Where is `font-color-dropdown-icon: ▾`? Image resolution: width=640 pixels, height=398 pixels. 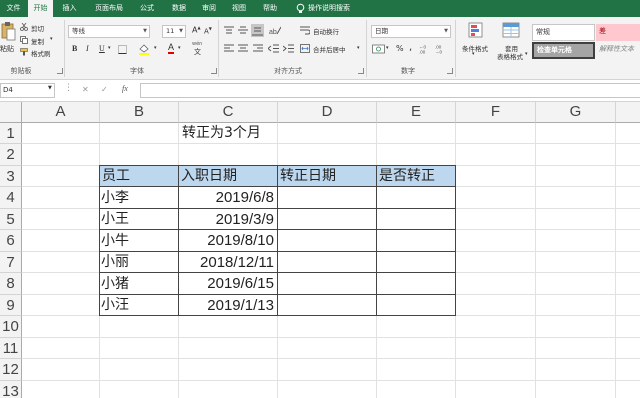 font-color-dropdown-icon: ▾ is located at coordinates (179, 48).